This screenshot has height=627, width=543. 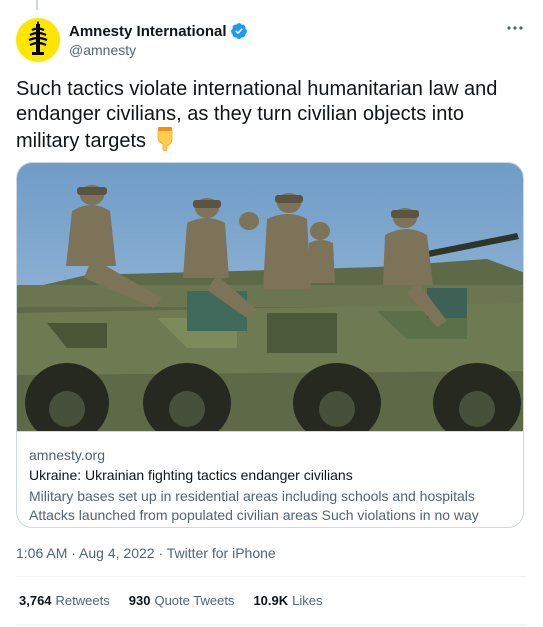 What do you see at coordinates (221, 553) in the screenshot?
I see `tweet-source-link: Twitter for iPhone` at bounding box center [221, 553].